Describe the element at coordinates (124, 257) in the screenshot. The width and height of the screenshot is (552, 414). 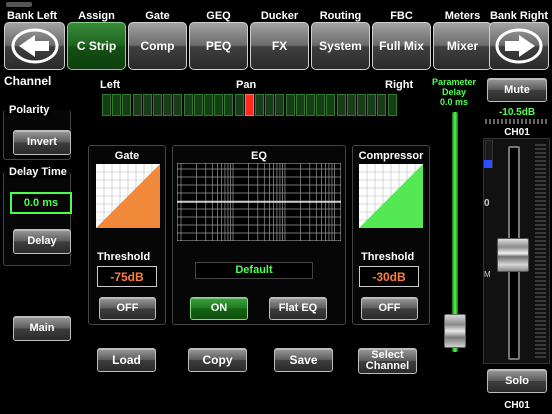
I see `gate-threshold-label: Threshold` at that location.